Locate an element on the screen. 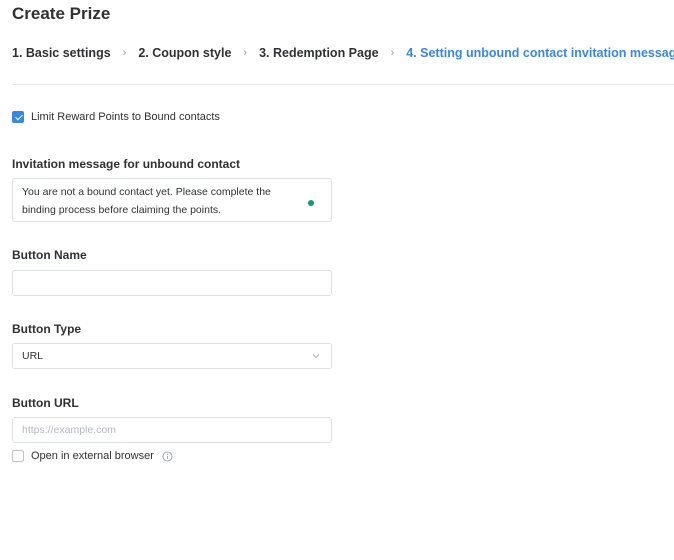 The width and height of the screenshot is (674, 560). check-icon is located at coordinates (18, 117).